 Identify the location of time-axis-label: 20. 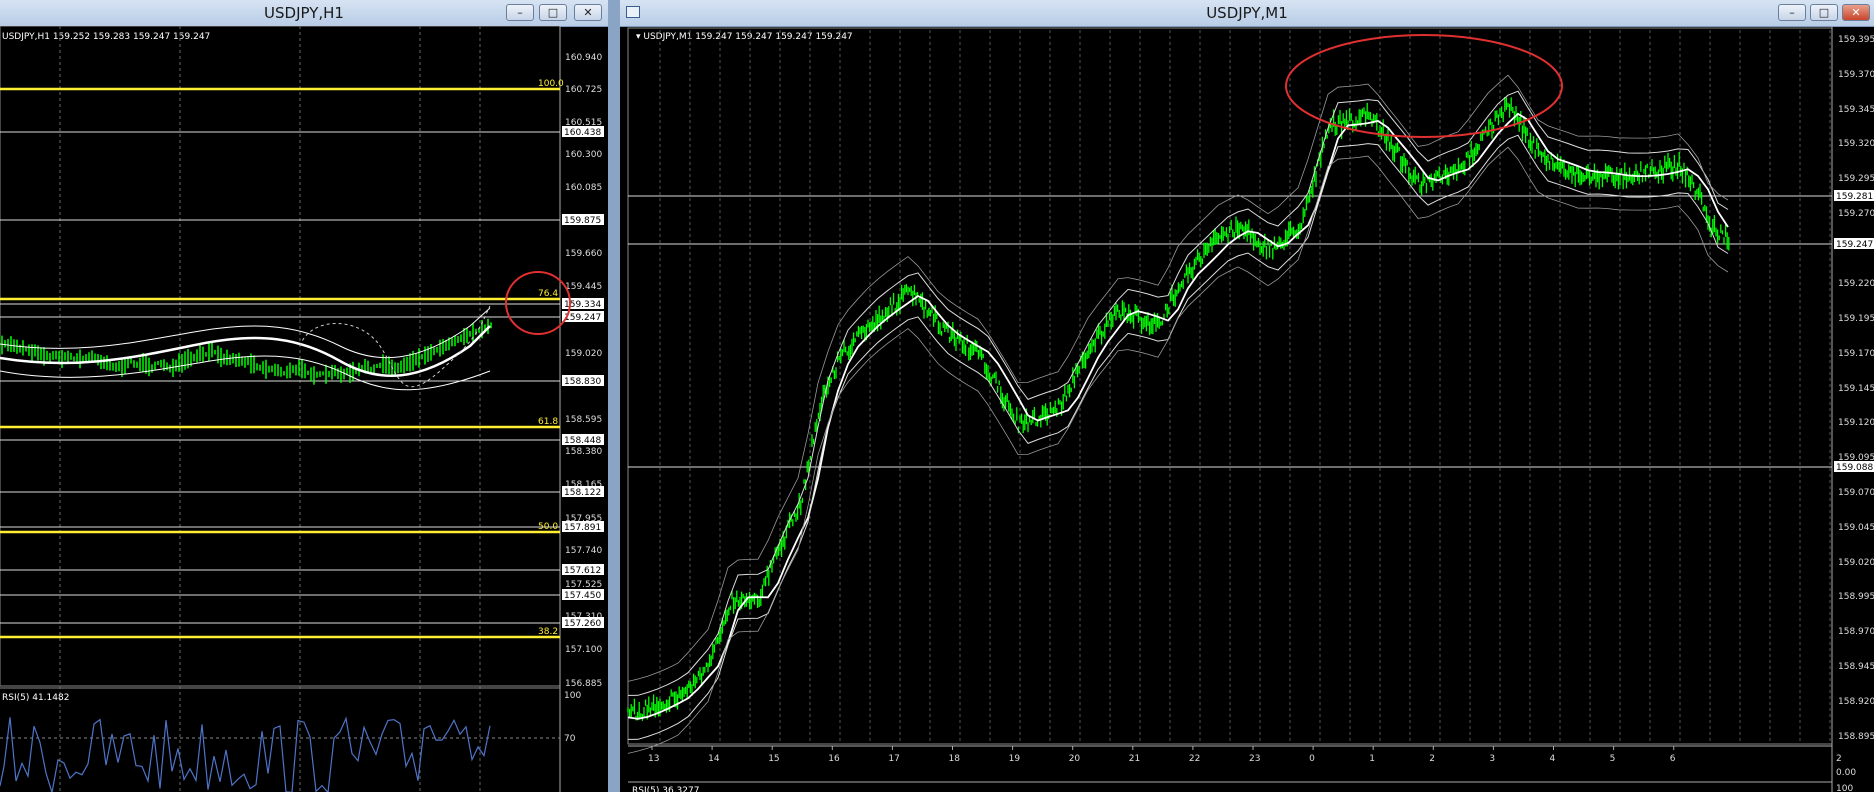
(1075, 759).